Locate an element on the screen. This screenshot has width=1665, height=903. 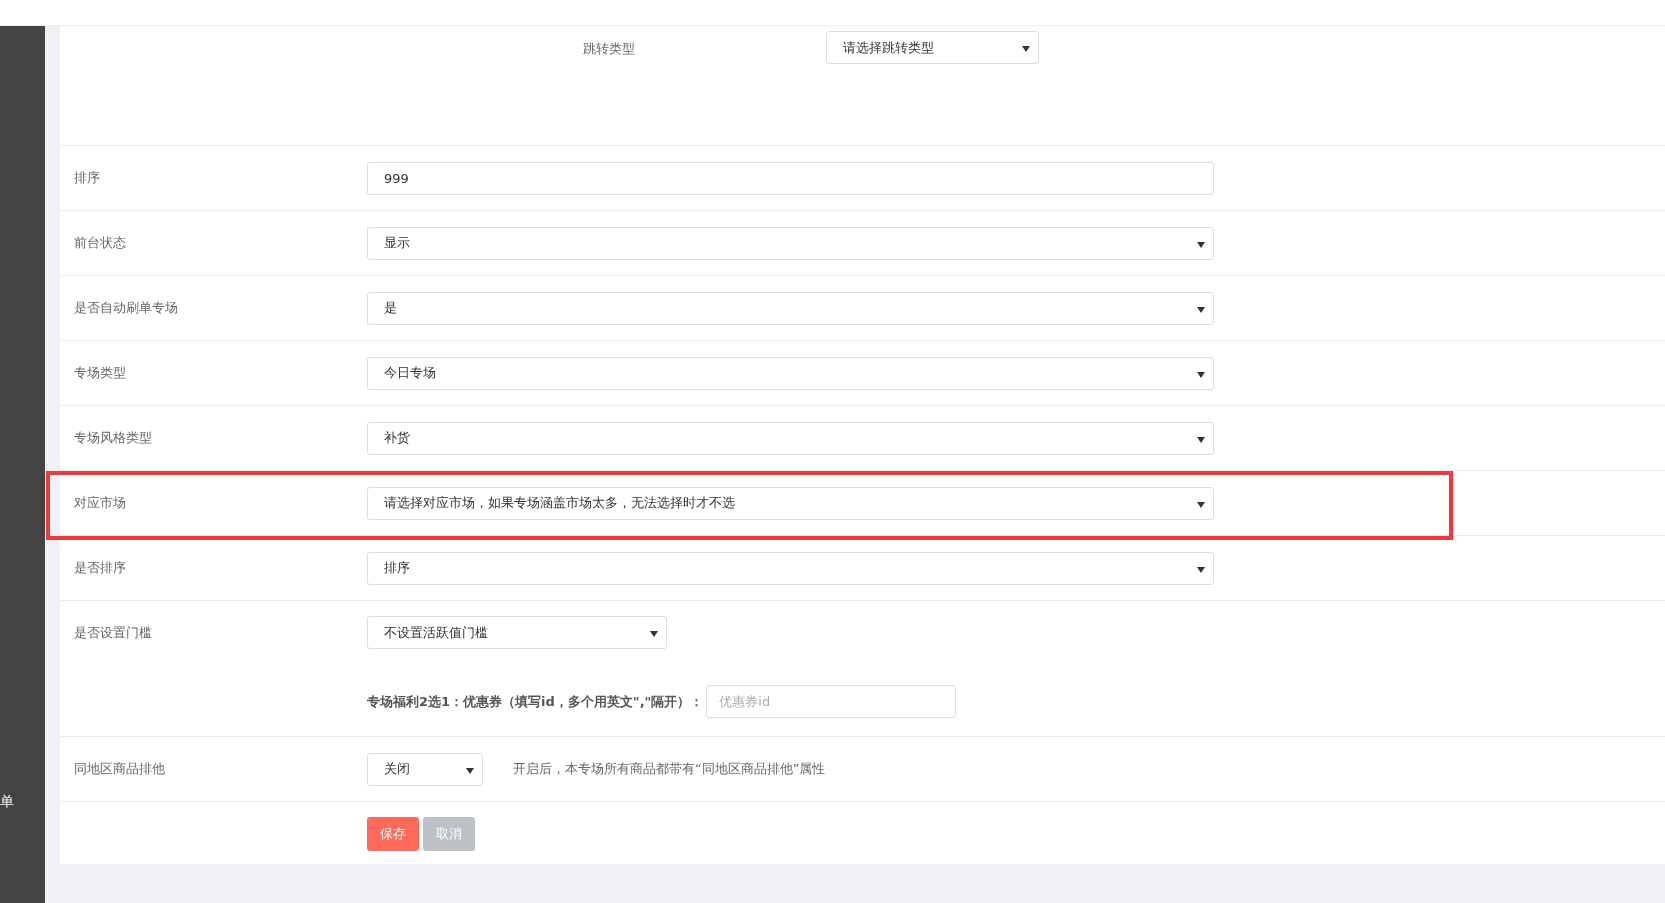
select-field: 请选择对应市场，如果专场涵盖市场太多，无法选择时才不选 is located at coordinates (790, 503).